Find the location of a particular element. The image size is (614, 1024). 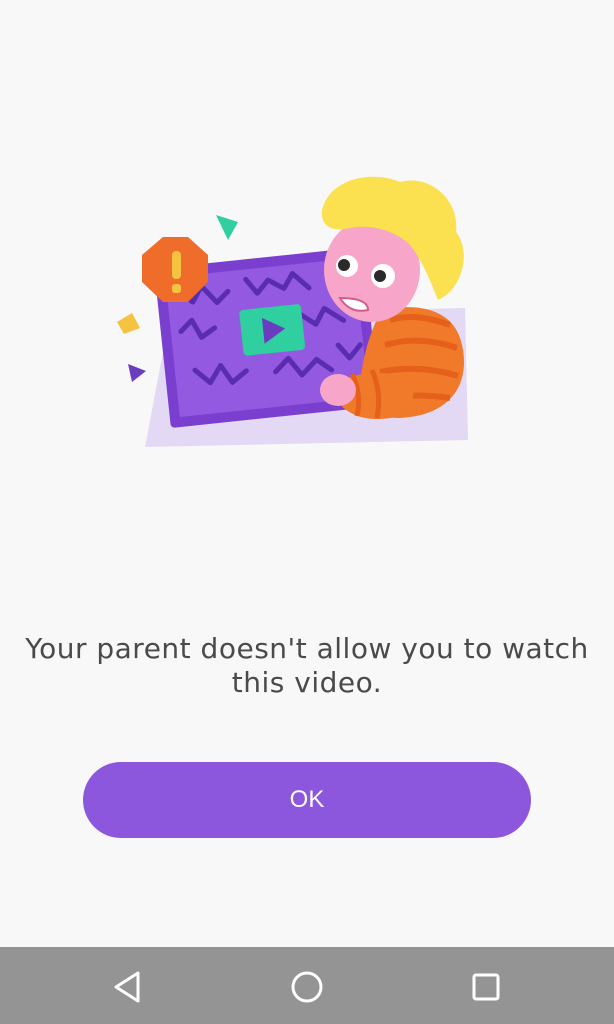

sparkle-purple is located at coordinates (137, 373).